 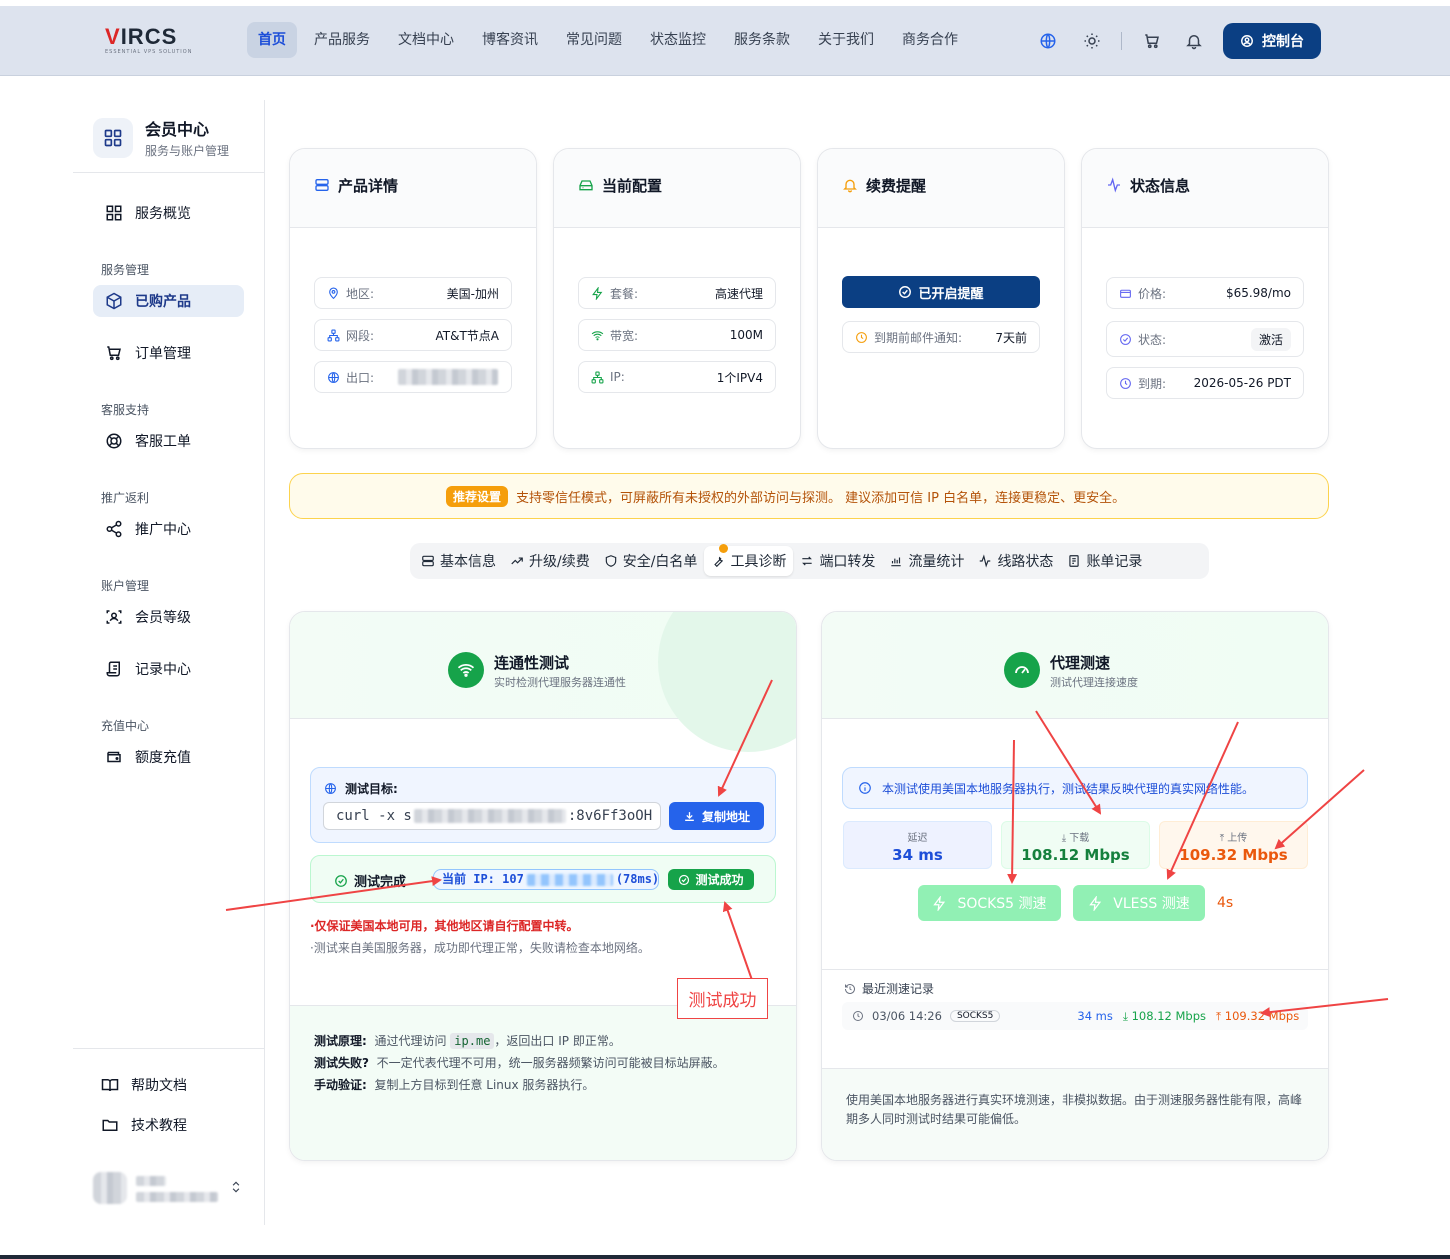 What do you see at coordinates (168, 529) in the screenshot?
I see `sidebar-item-promo-center: 推广中心` at bounding box center [168, 529].